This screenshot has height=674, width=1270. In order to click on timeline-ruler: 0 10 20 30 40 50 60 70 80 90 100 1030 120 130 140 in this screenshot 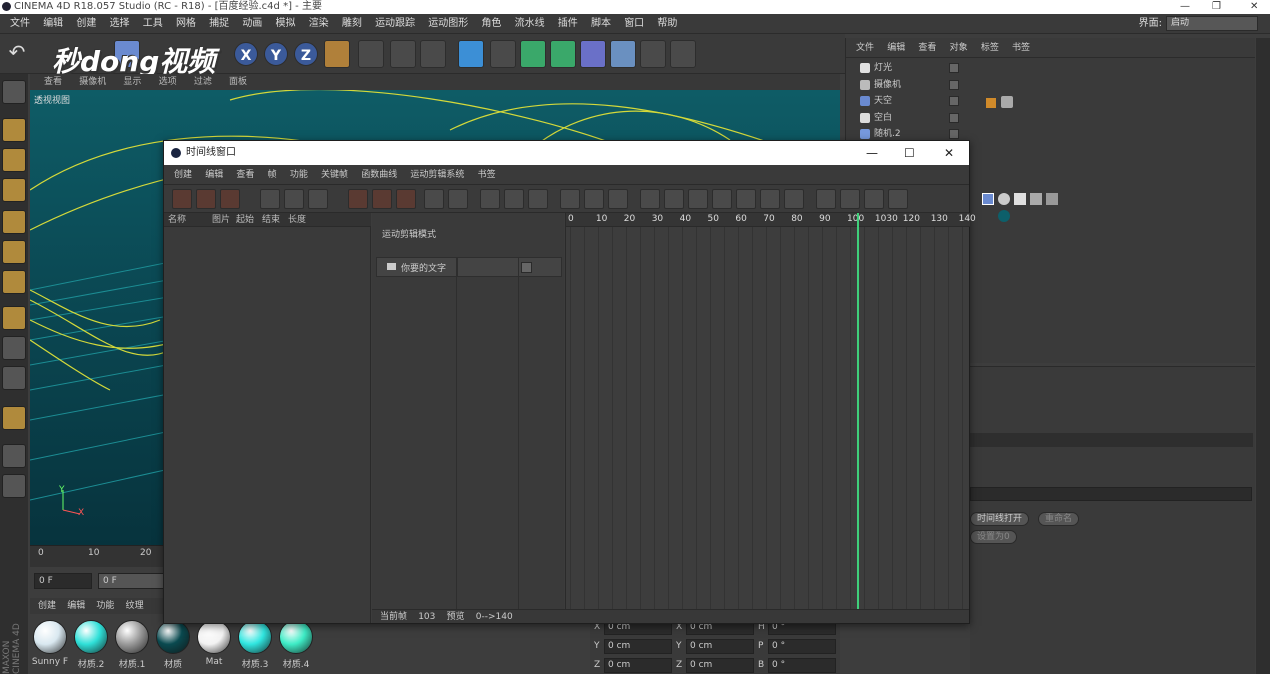, I will do `click(771, 220)`.